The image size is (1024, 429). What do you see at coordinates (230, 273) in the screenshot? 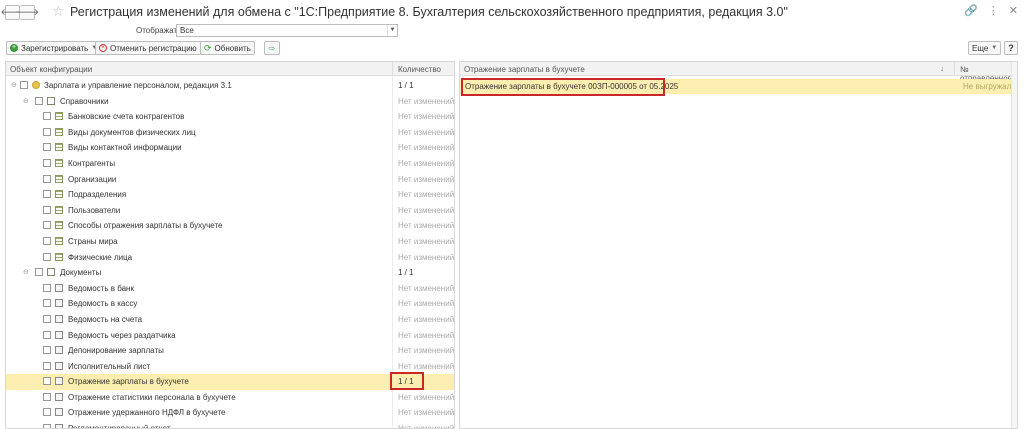
I see `tree-row: ⊖ Документы 1 / 1` at bounding box center [230, 273].